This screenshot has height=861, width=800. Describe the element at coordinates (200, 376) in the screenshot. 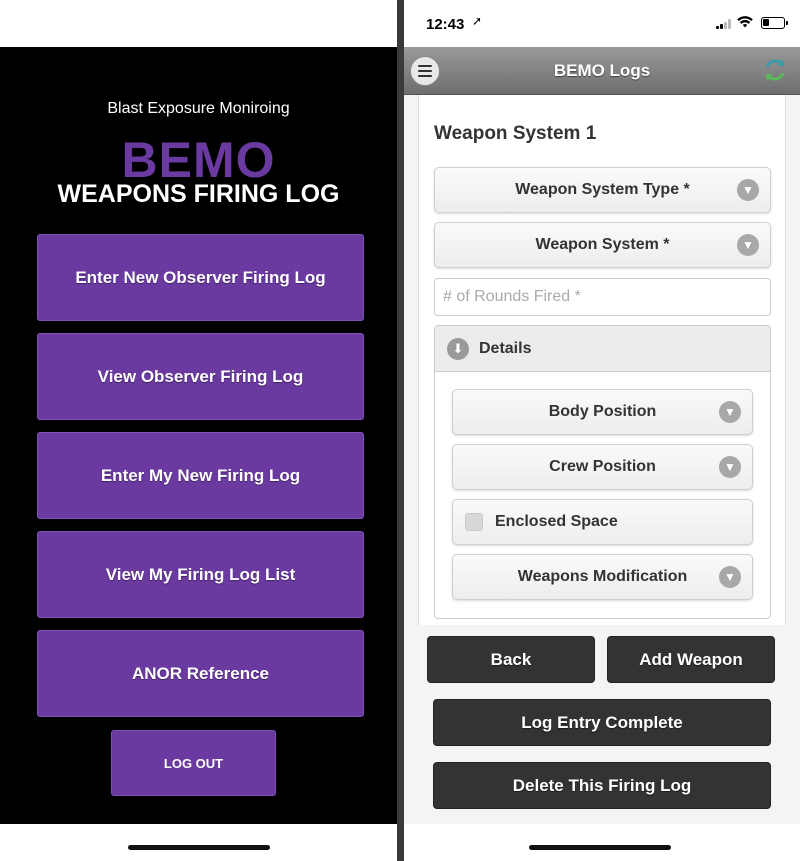

I see `view-observer-firing-log-button: View Observer Firing Log` at that location.